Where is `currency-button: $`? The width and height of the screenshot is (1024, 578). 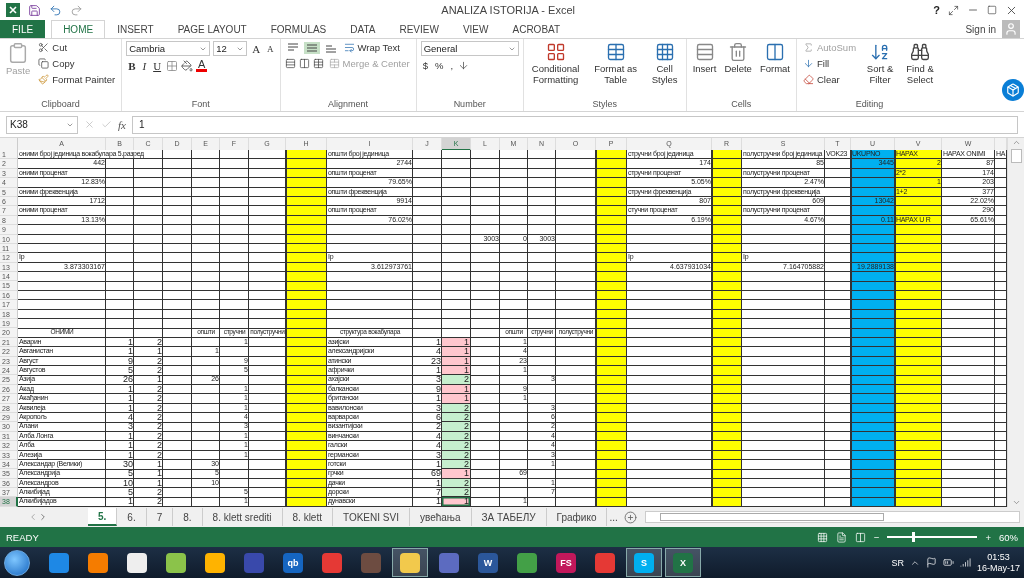 currency-button: $ is located at coordinates (425, 65).